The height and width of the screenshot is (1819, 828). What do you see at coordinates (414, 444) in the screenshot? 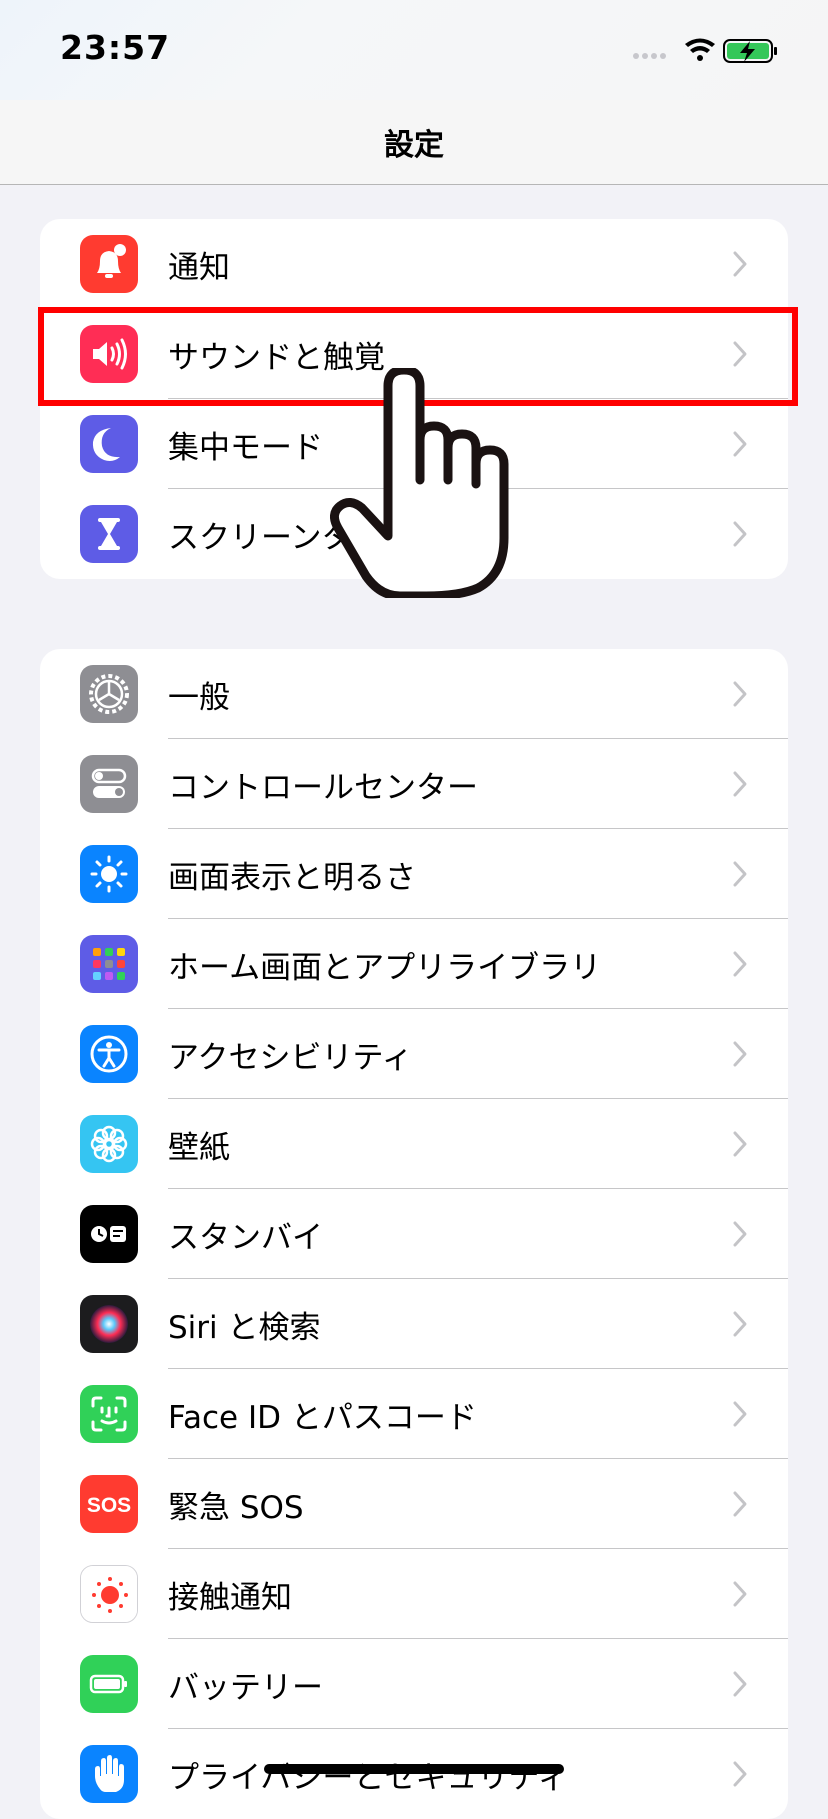
I see `settings-row-focus: 集中モード` at bounding box center [414, 444].